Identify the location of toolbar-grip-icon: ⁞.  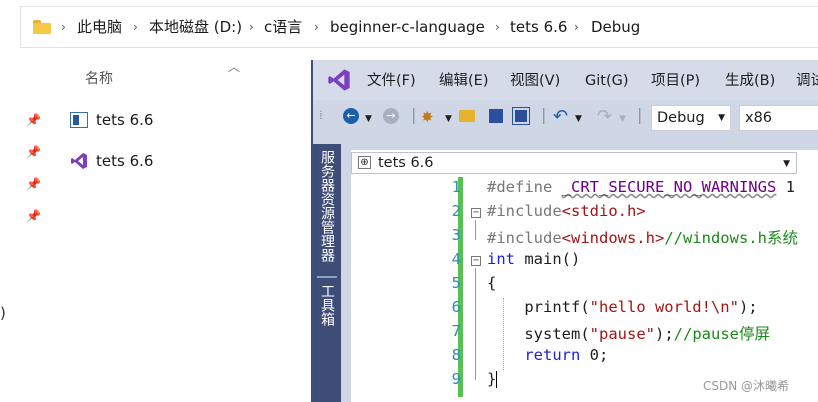
(321, 115).